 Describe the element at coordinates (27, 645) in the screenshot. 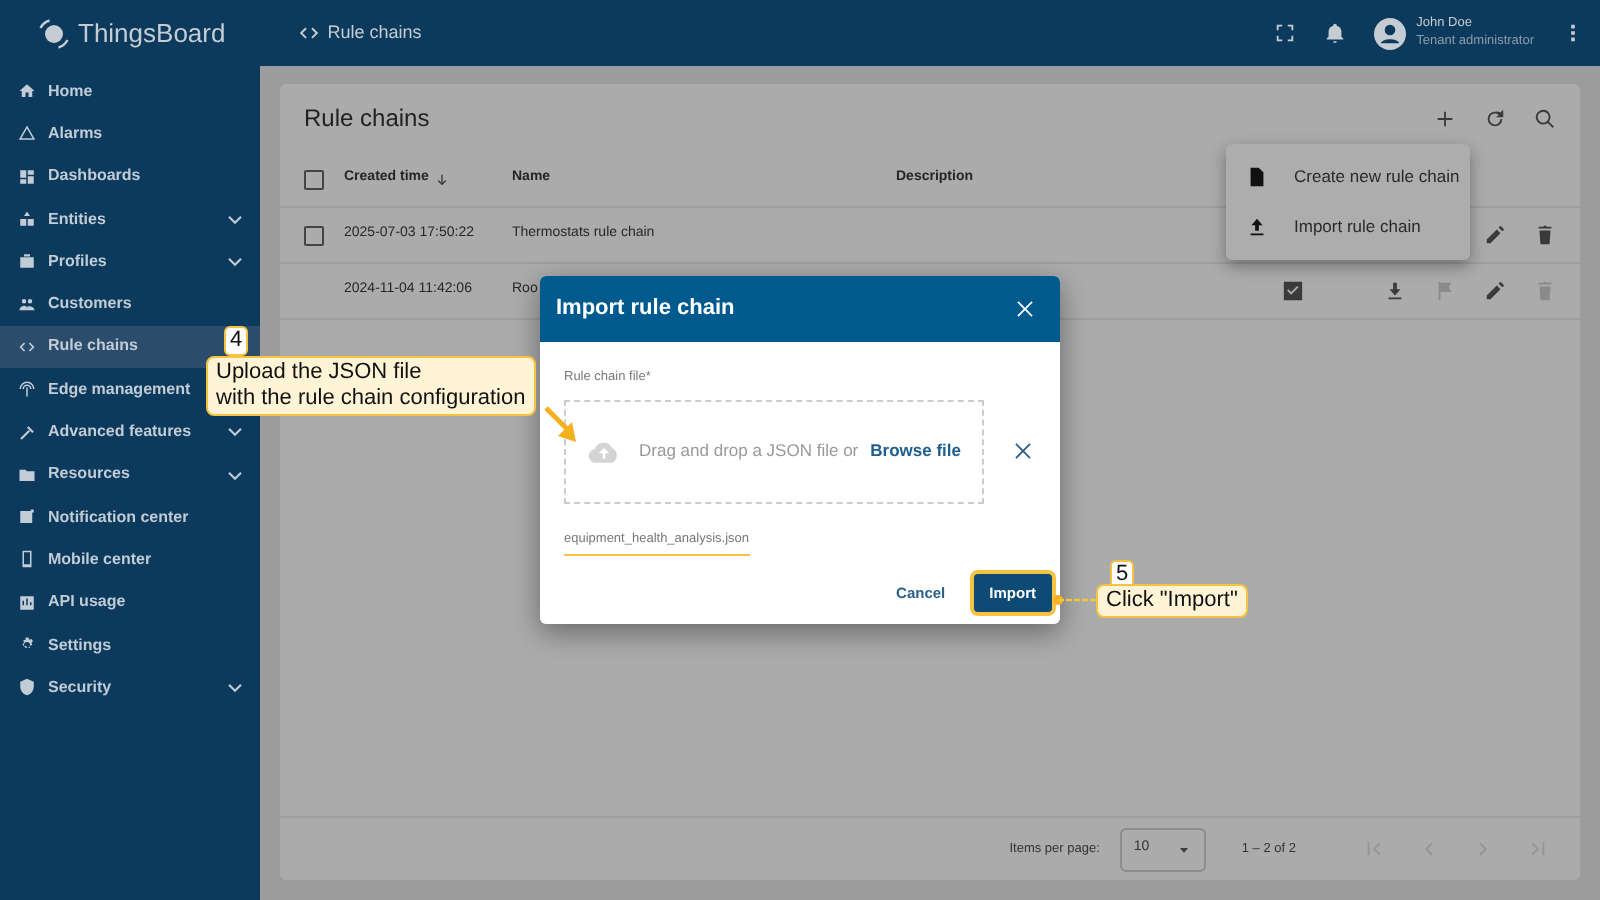

I see `settings-icon` at that location.